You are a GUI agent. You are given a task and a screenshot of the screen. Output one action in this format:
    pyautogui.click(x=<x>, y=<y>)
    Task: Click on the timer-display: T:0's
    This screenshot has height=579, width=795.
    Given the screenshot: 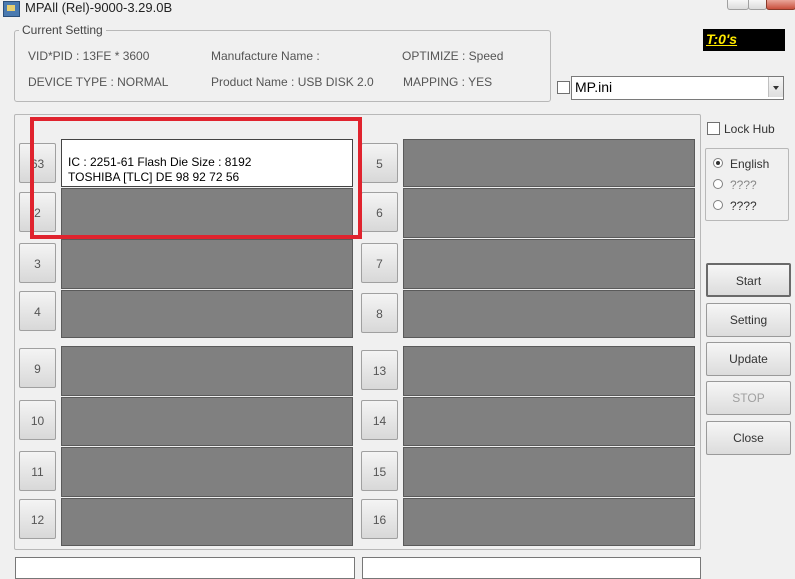 What is the action you would take?
    pyautogui.click(x=744, y=40)
    